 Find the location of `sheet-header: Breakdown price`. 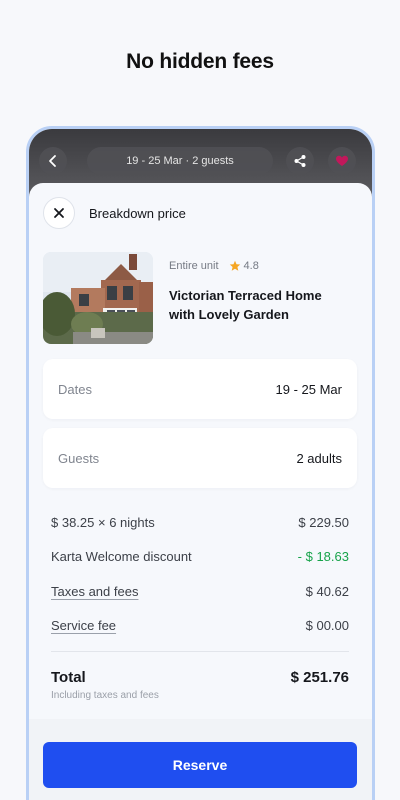

sheet-header: Breakdown price is located at coordinates (114, 213).